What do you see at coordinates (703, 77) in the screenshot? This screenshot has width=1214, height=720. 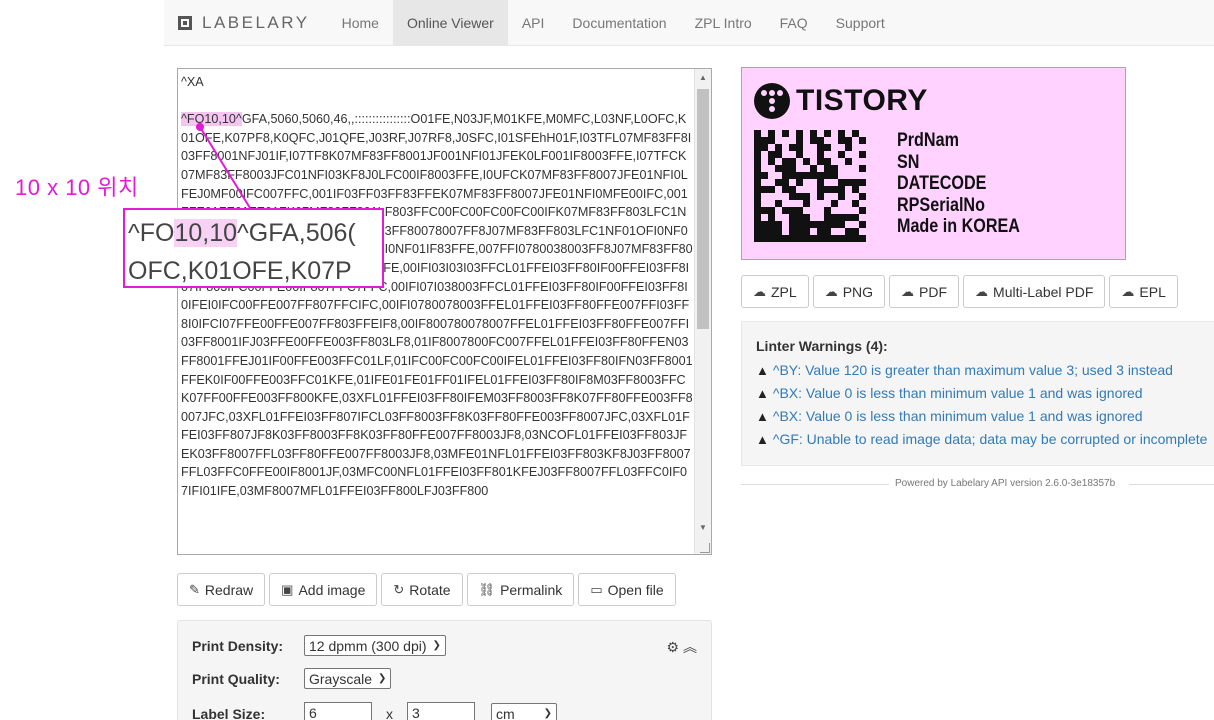 I see `scroll-up-arrow-icon: ▲` at bounding box center [703, 77].